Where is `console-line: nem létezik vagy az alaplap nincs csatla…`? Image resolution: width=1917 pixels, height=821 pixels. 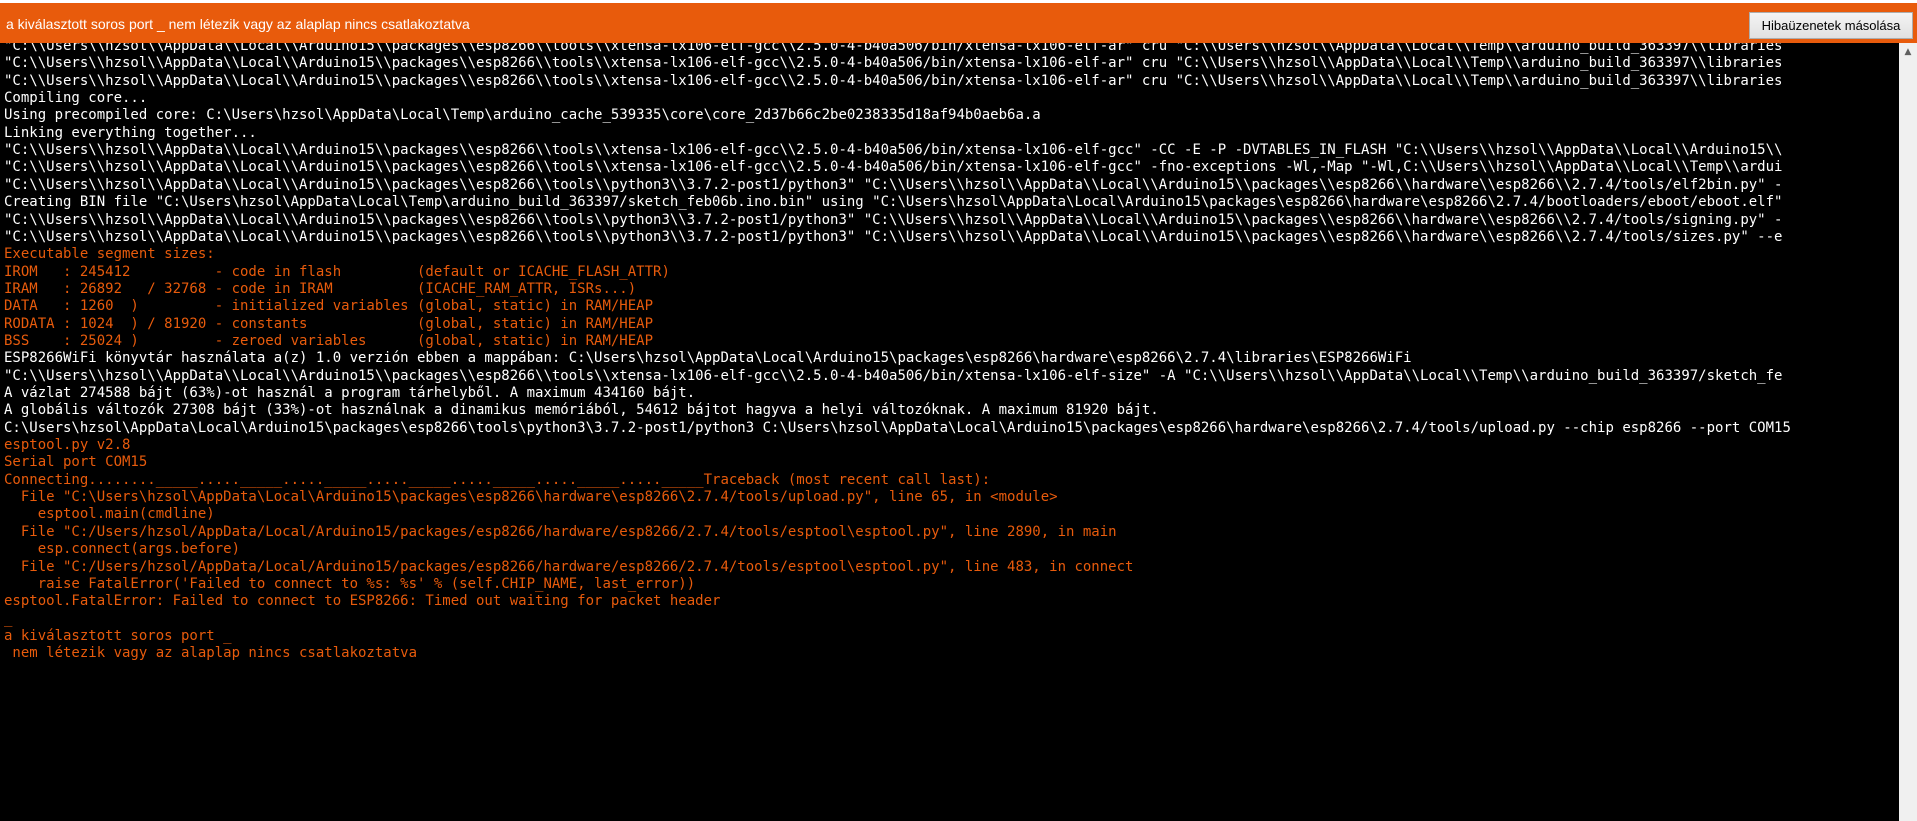
console-line: nem létezik vagy az alaplap nincs csatla… is located at coordinates (211, 653).